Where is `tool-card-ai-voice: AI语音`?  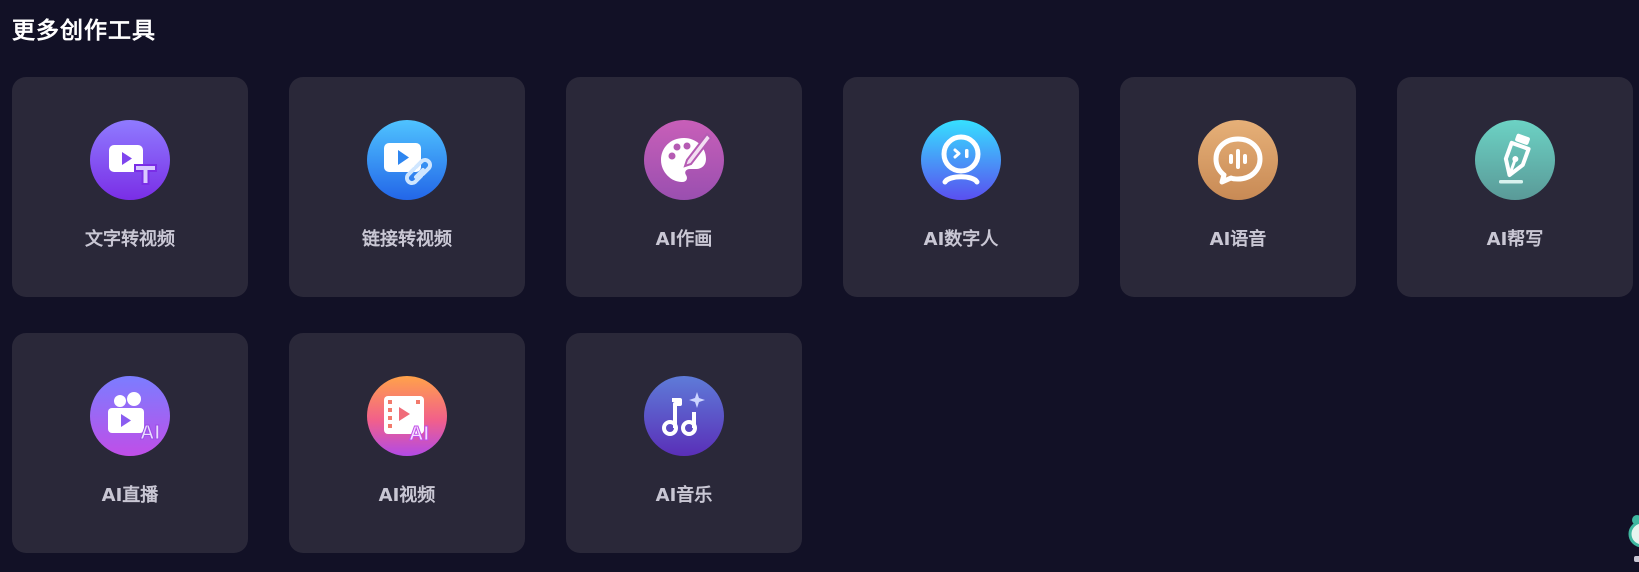
tool-card-ai-voice: AI语音 is located at coordinates (1238, 187).